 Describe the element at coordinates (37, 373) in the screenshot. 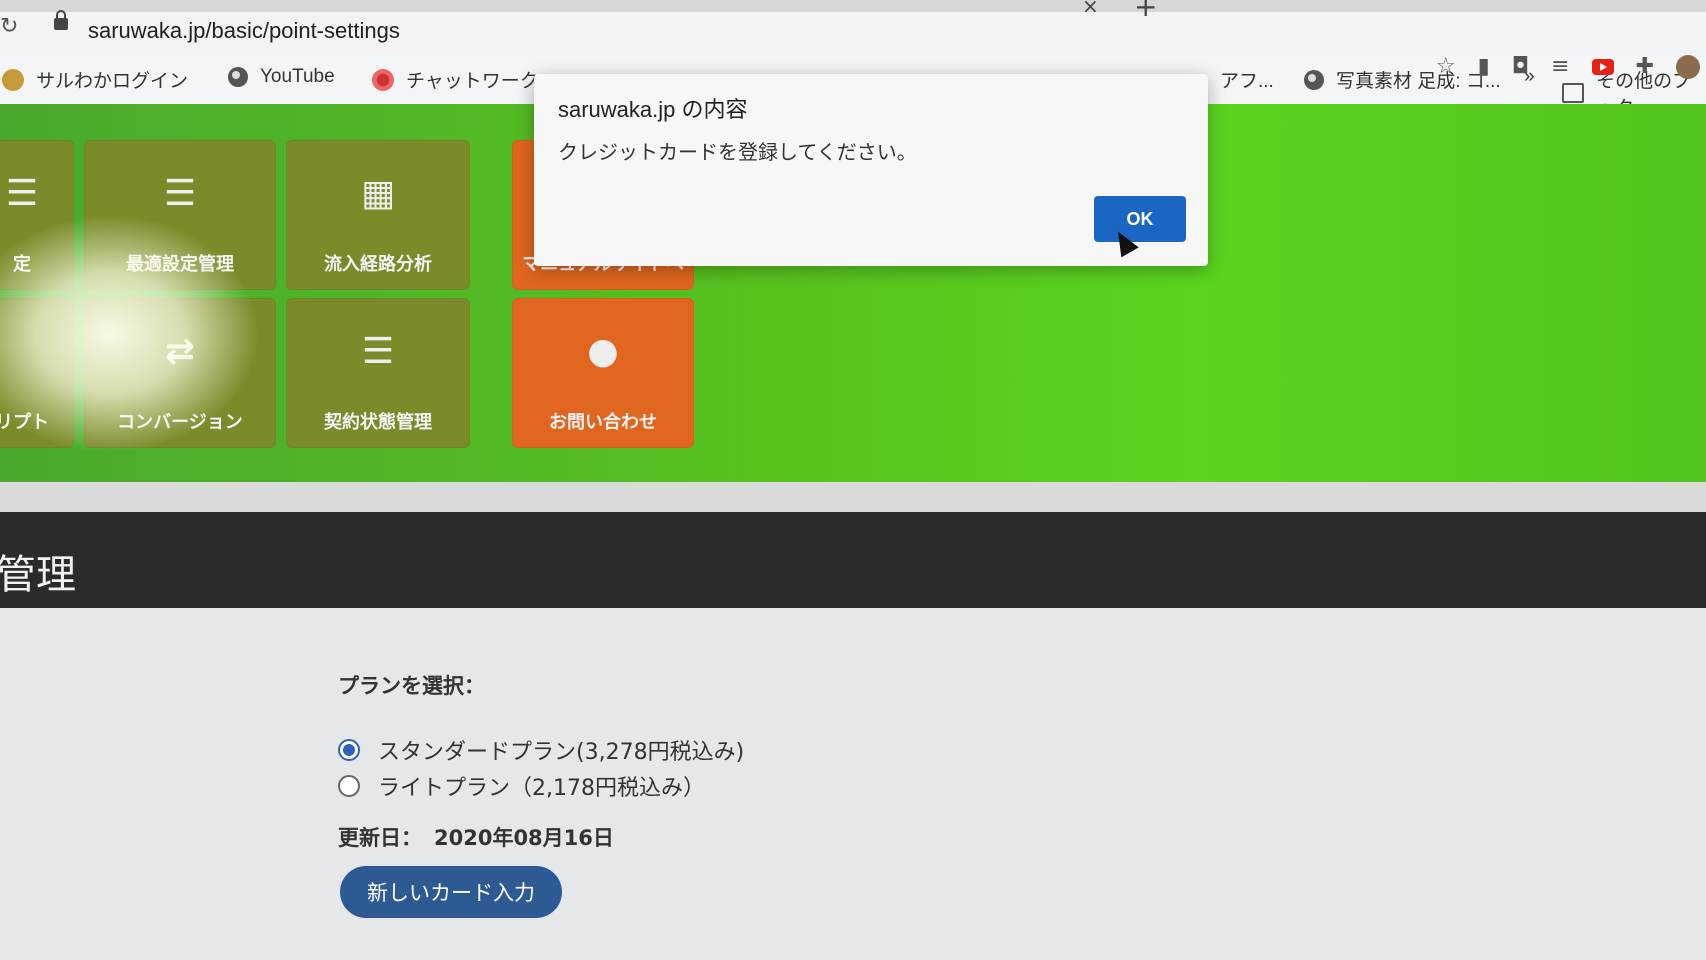

I see `tile-script: リプト` at that location.